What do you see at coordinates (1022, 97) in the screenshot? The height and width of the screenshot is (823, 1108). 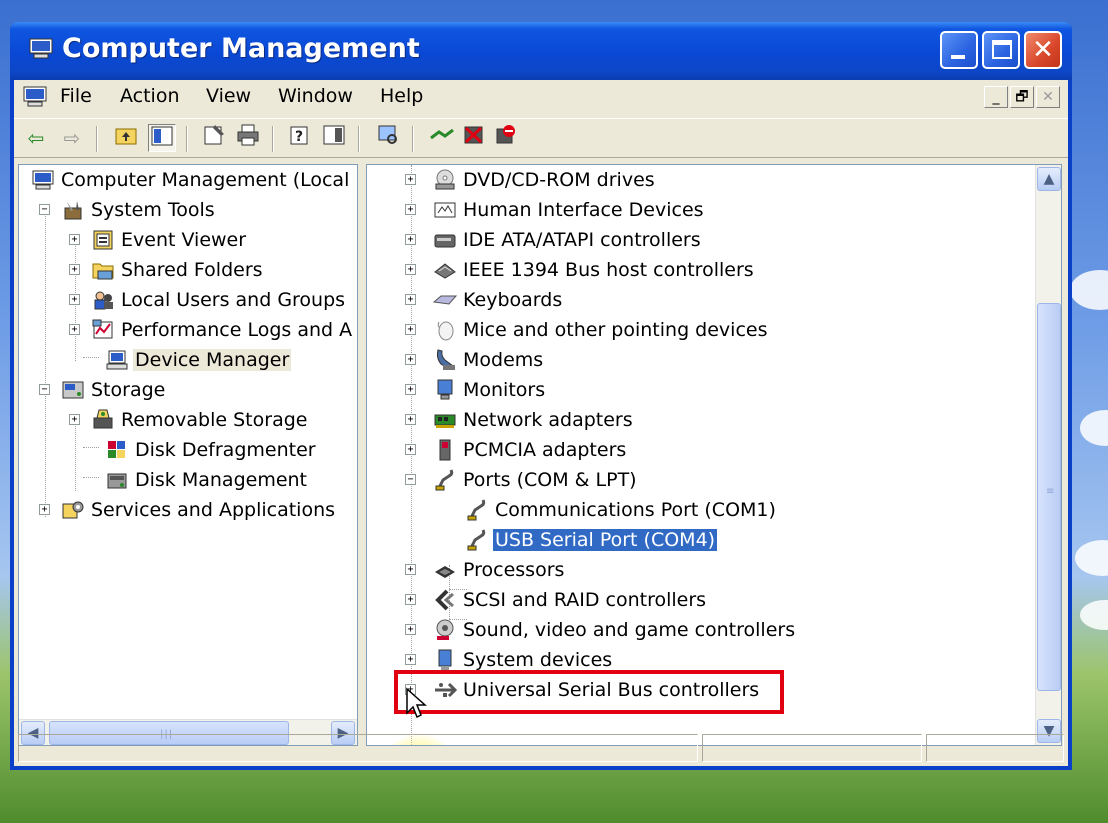 I see `mdi-restore-button: 🗗` at bounding box center [1022, 97].